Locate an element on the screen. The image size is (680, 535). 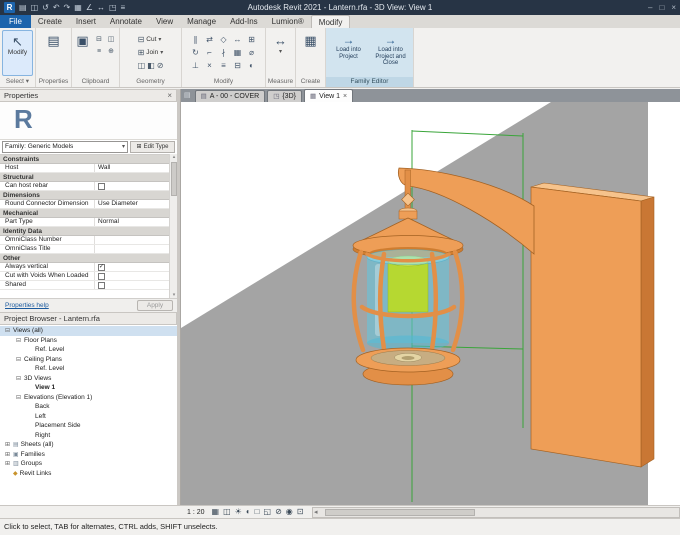
property-group-header: Structural is located at coordinates (84, 177).